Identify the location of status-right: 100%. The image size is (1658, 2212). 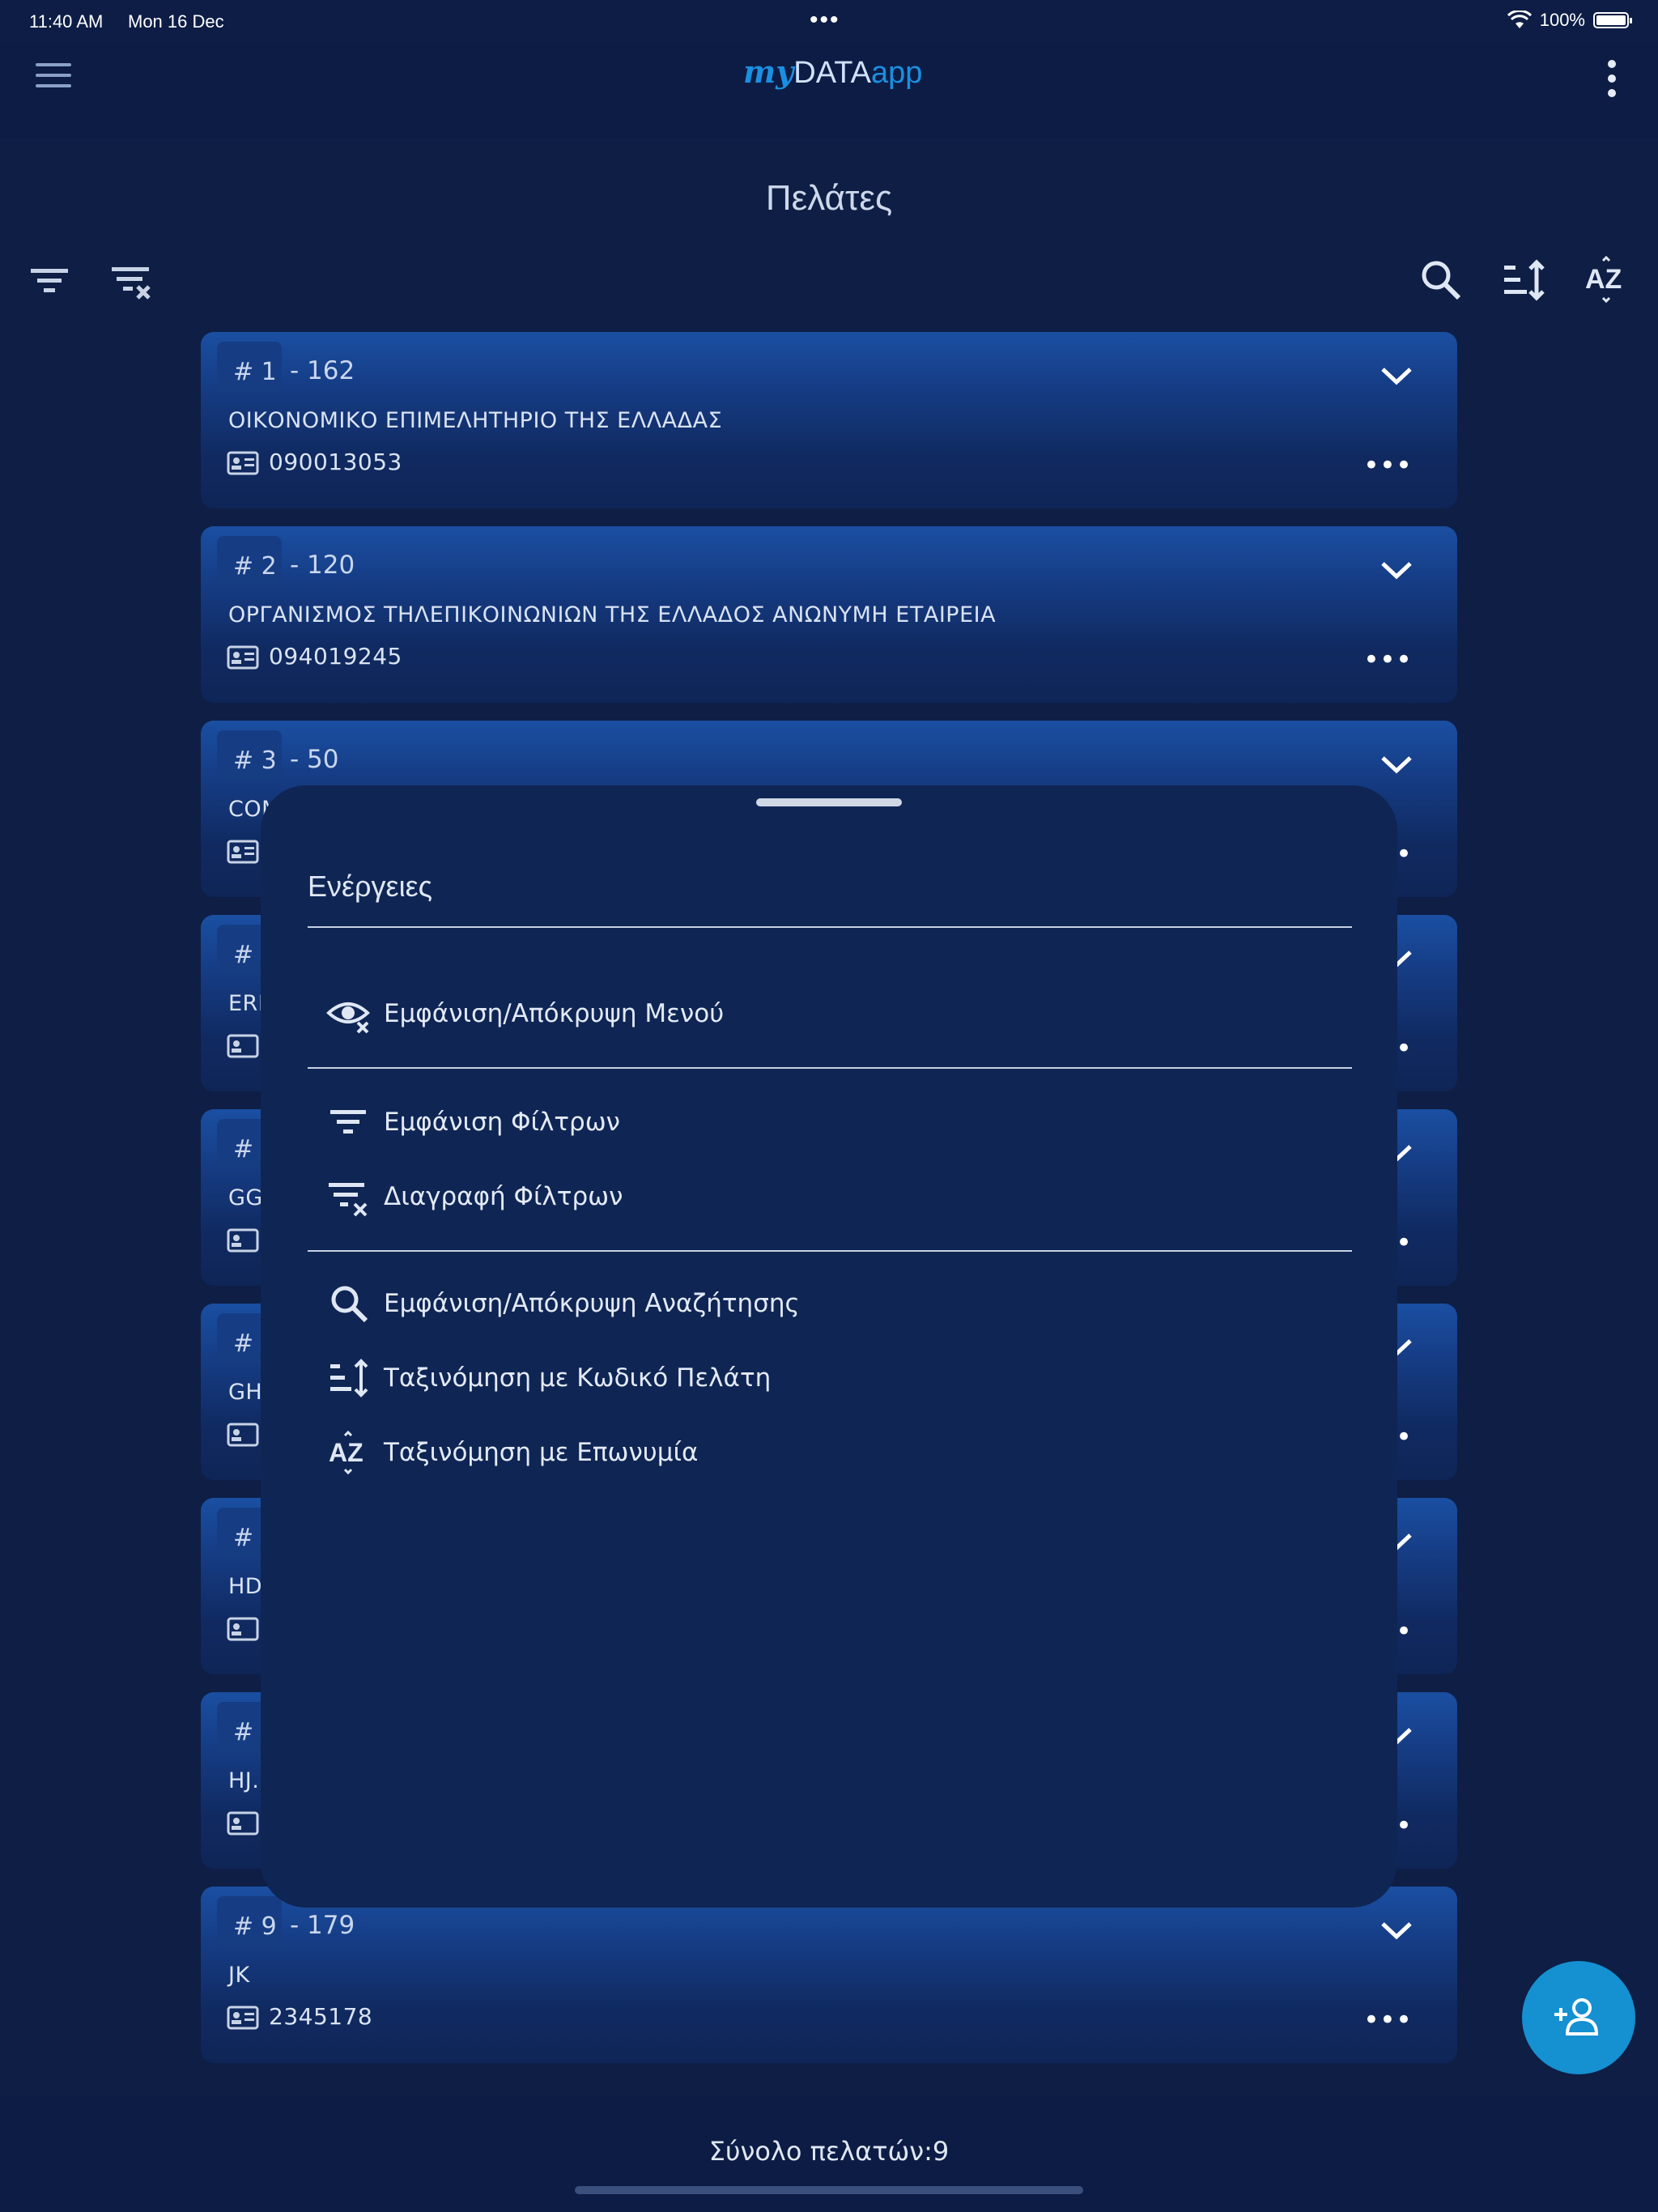
(1569, 21).